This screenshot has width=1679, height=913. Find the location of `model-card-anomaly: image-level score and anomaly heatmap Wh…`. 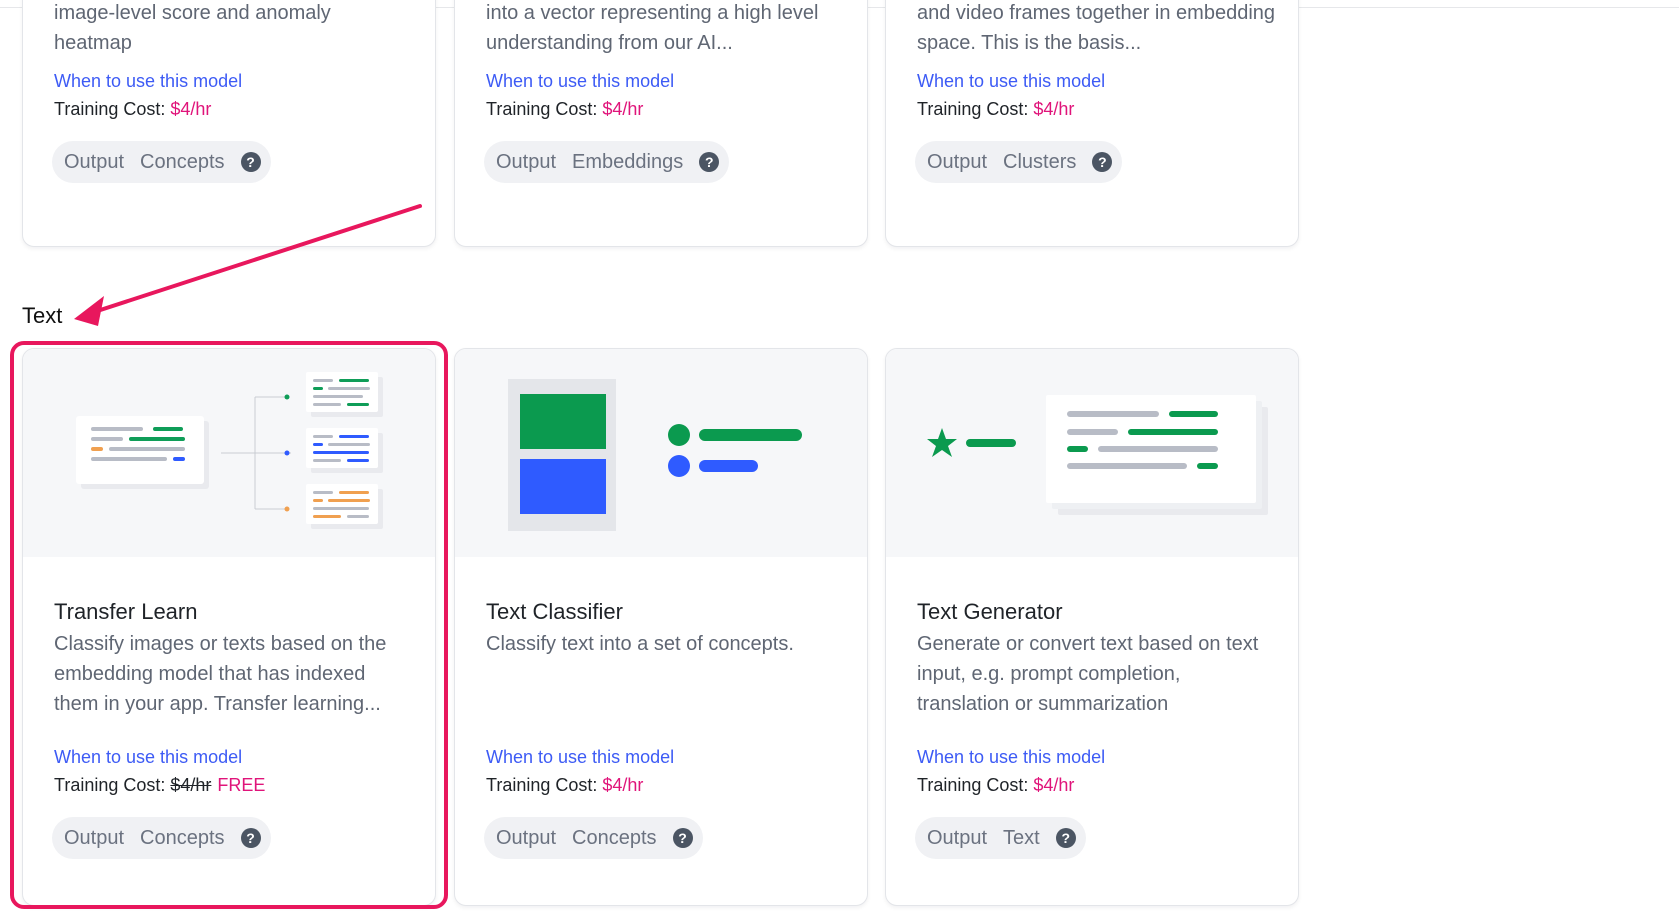

model-card-anomaly: image-level score and anomaly heatmap Wh… is located at coordinates (229, 123).